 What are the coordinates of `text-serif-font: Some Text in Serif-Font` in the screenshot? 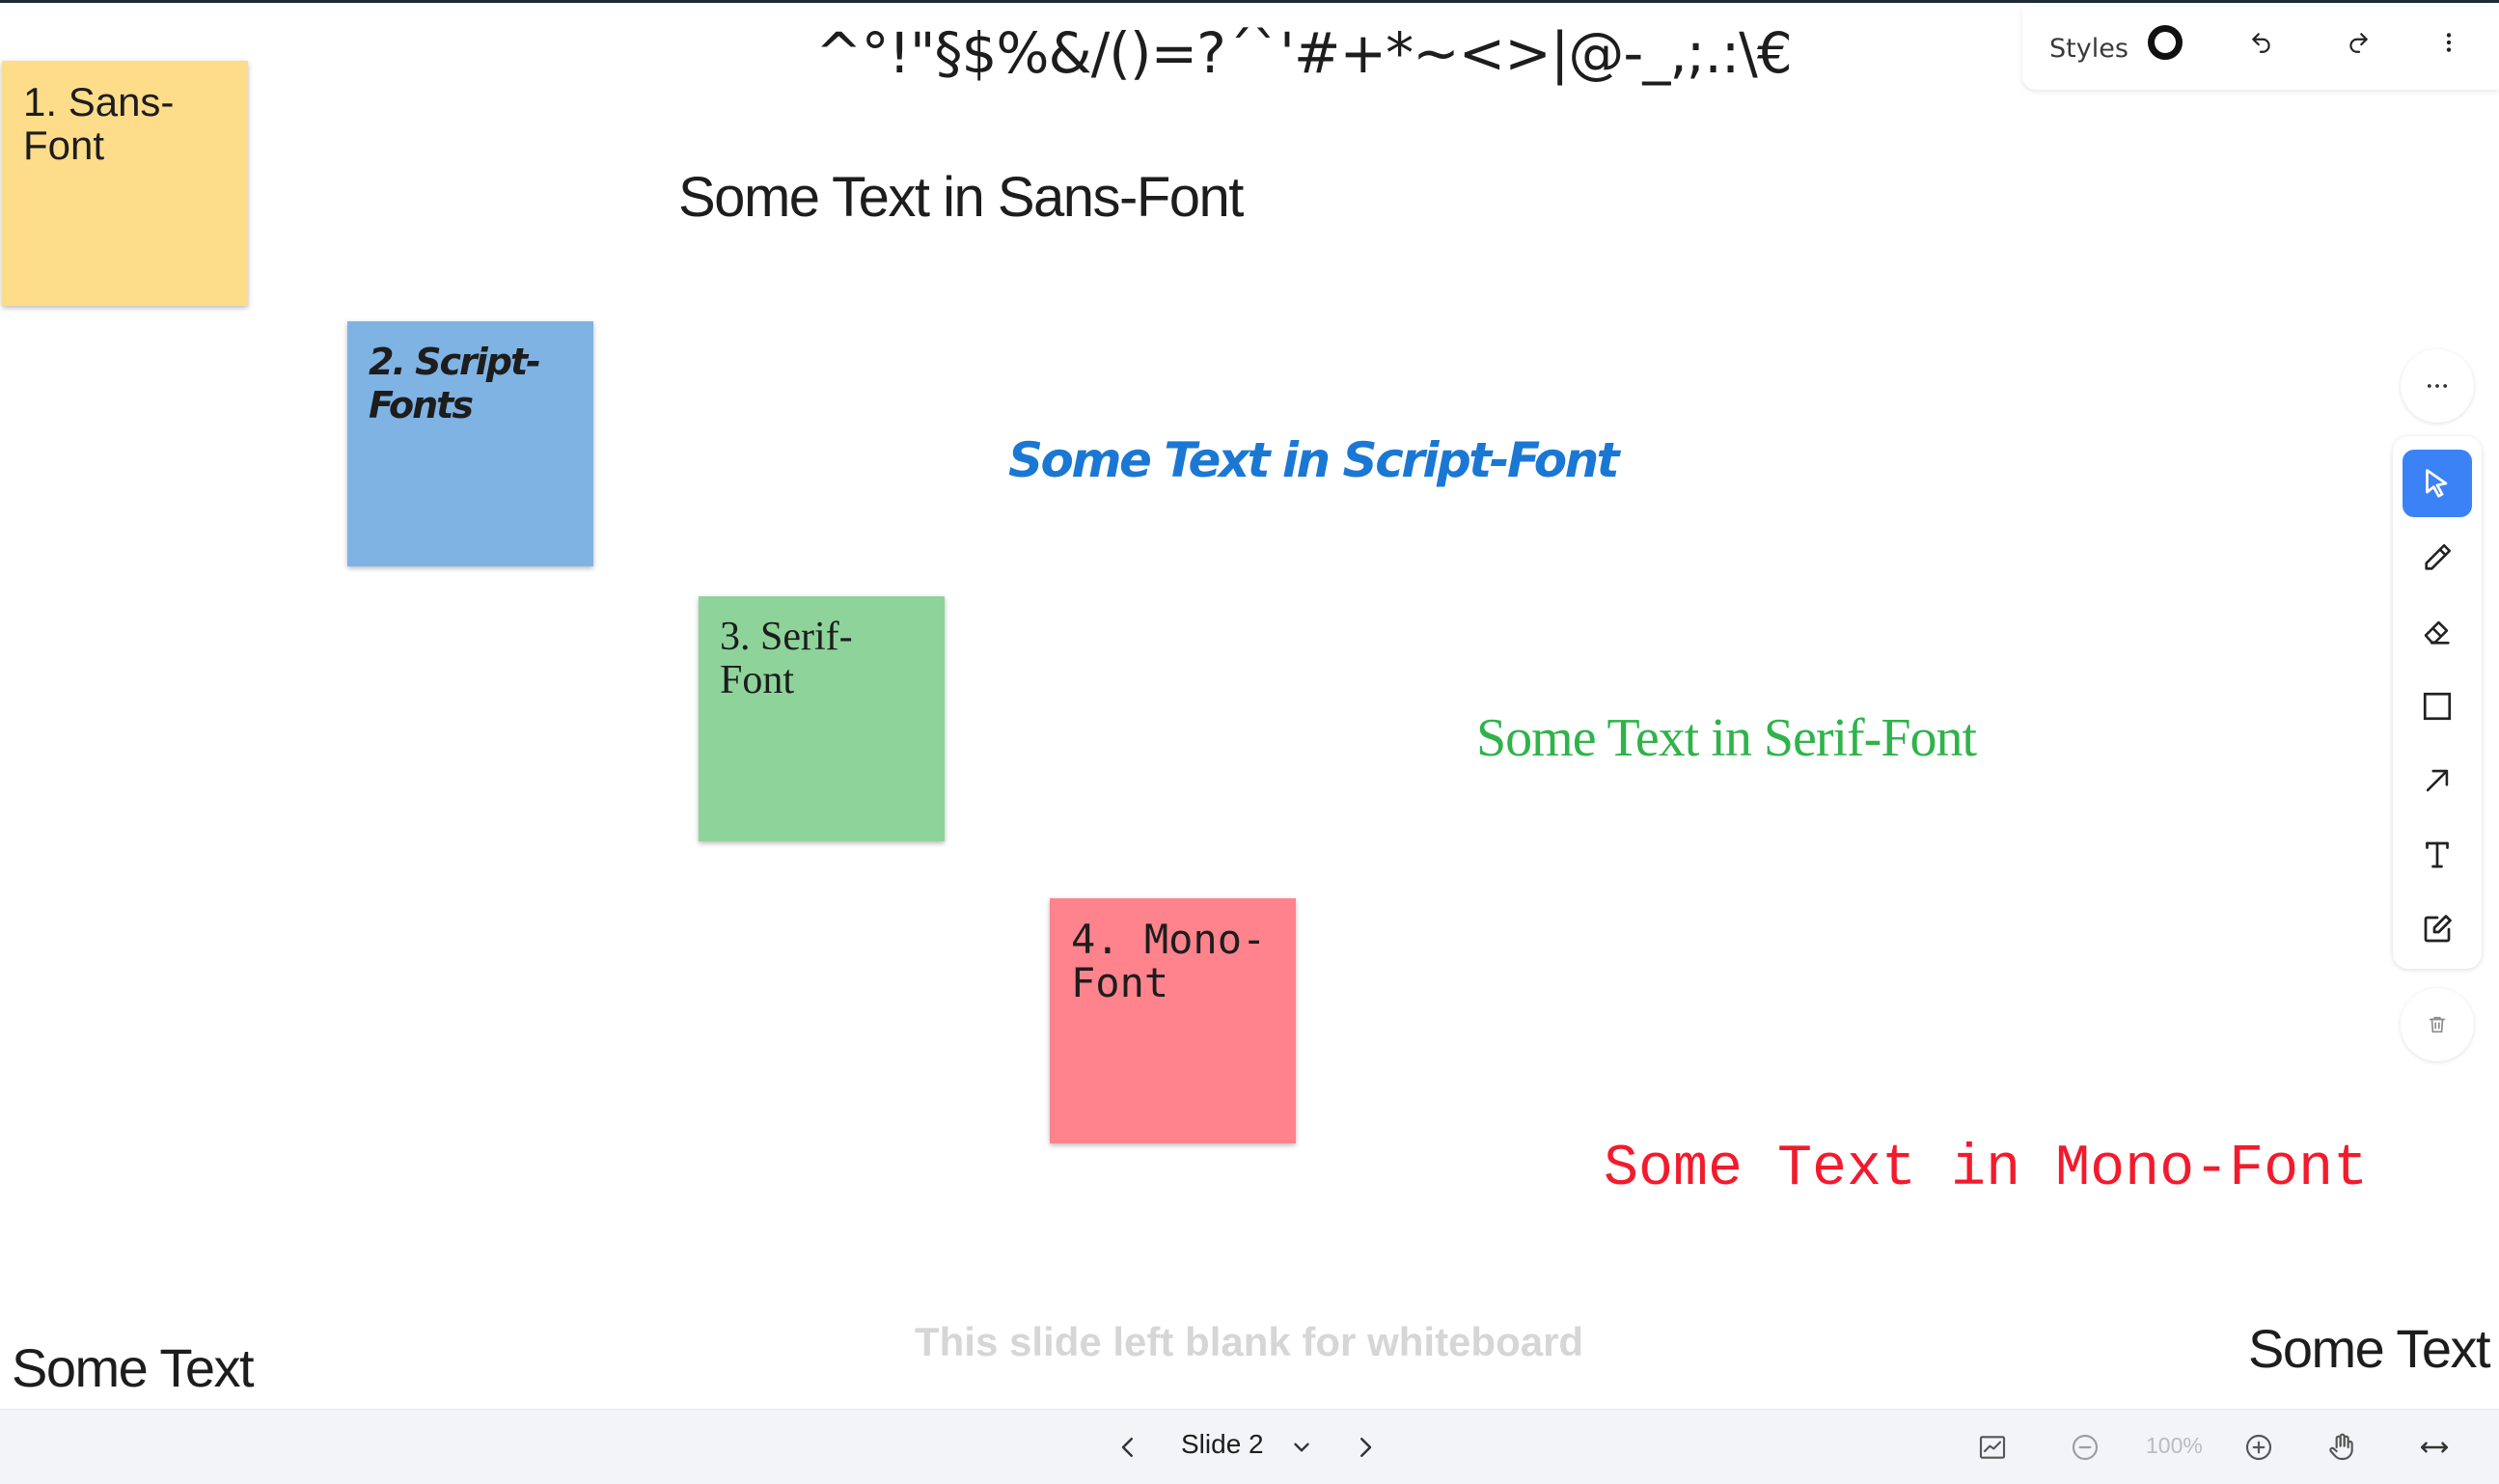 It's located at (1727, 738).